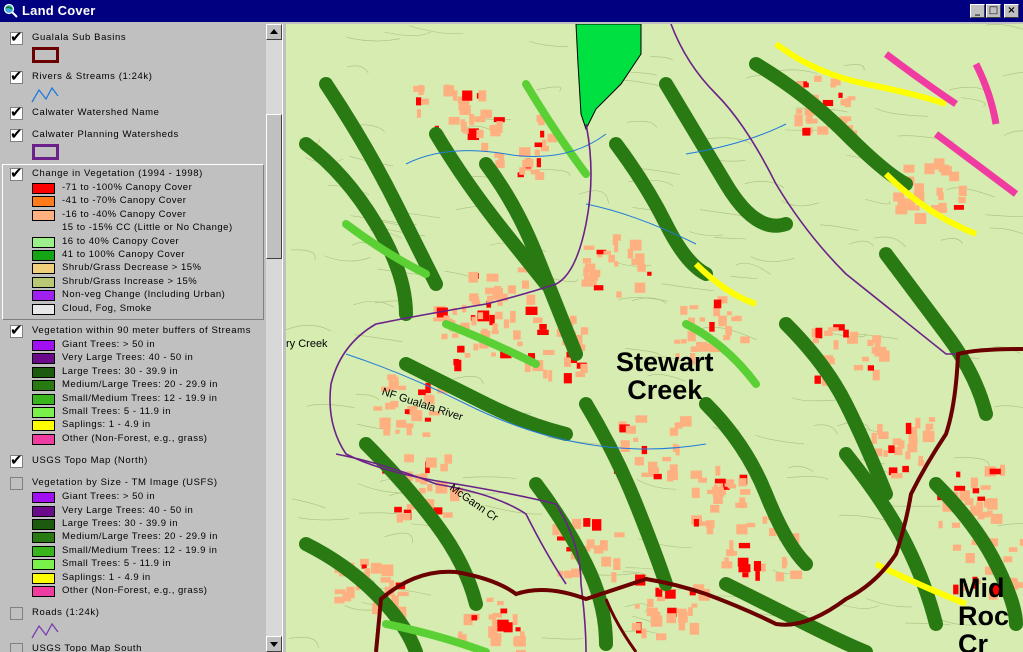 This screenshot has width=1023, height=652. I want to click on legend-class-label: 16 to 40% Canopy Cover, so click(121, 241).